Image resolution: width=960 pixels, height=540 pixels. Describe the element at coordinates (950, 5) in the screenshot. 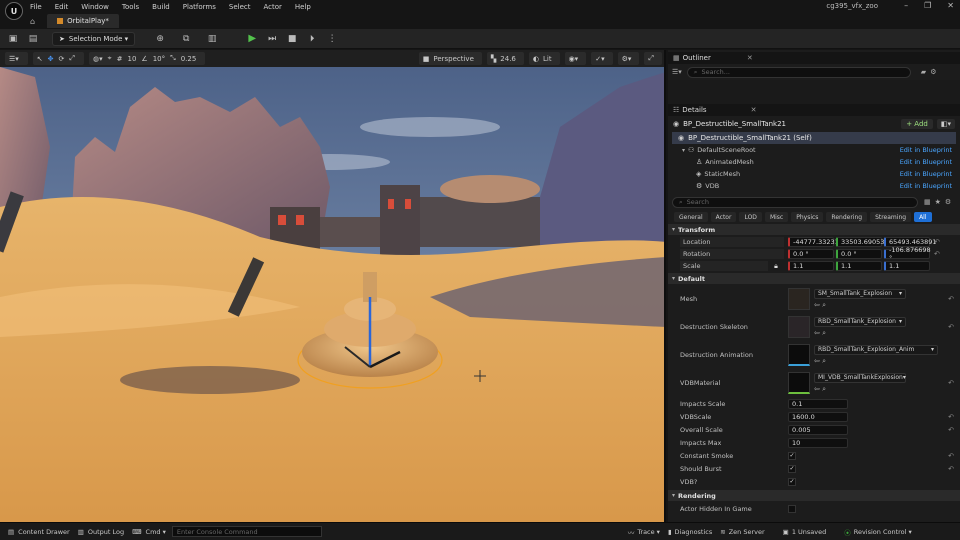

I see `close-window-button: ✕` at that location.